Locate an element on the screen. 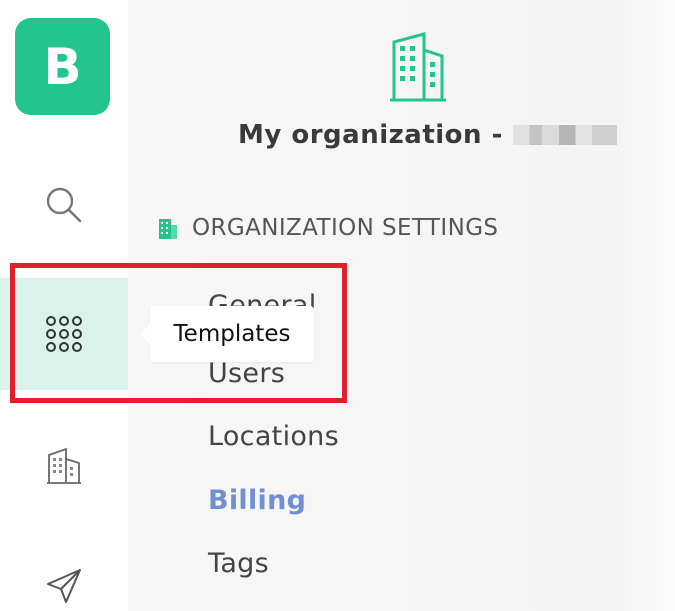 The height and width of the screenshot is (611, 675). grid-icon is located at coordinates (64, 334).